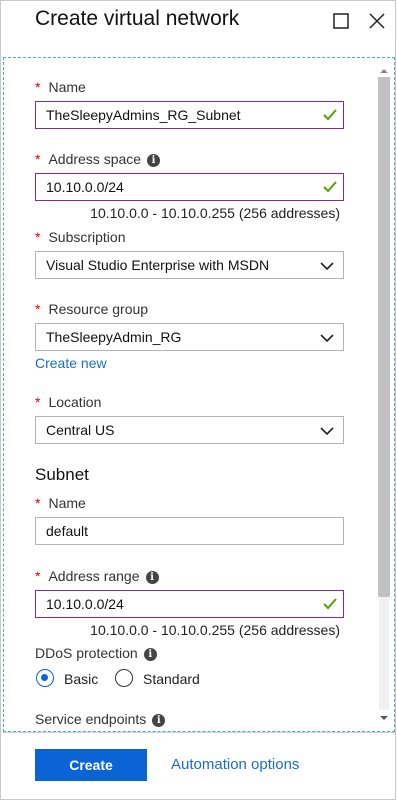  What do you see at coordinates (384, 718) in the screenshot?
I see `scroll-down-arrow-icon` at bounding box center [384, 718].